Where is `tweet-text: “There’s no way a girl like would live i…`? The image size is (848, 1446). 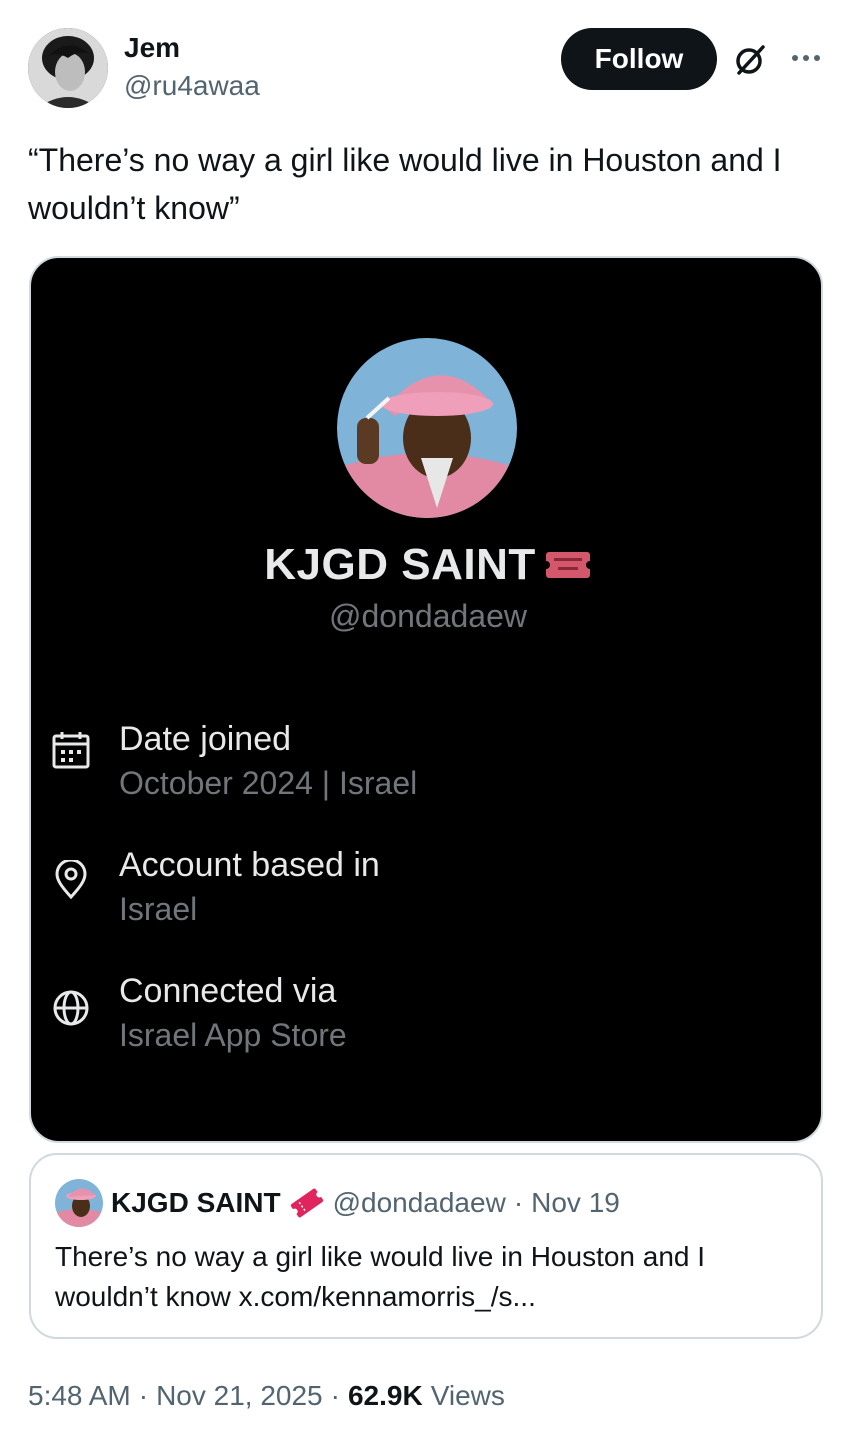
tweet-text: “There’s no way a girl like would live i… is located at coordinates (405, 184).